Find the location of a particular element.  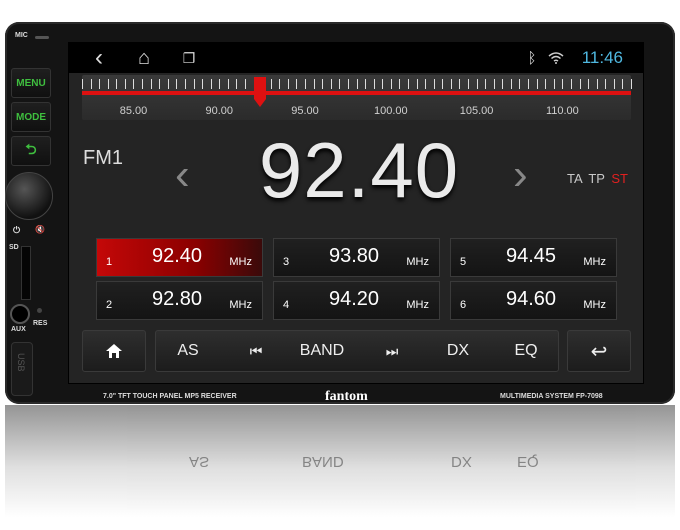

preset-5: 5 94.45 MHz is located at coordinates (533, 257).